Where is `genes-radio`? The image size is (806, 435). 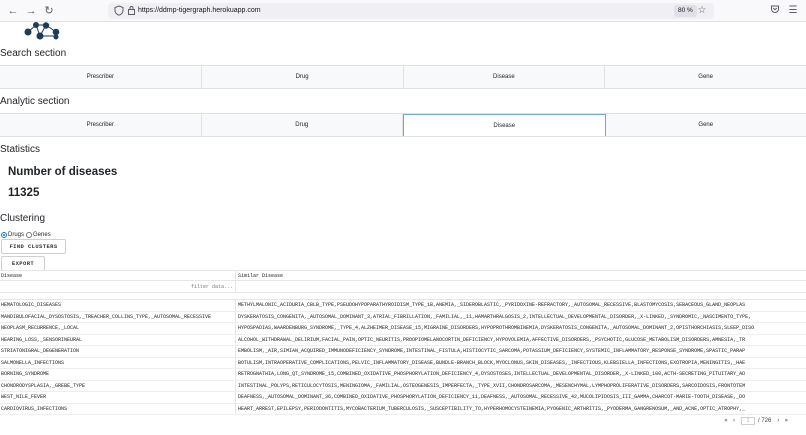 genes-radio is located at coordinates (29, 234).